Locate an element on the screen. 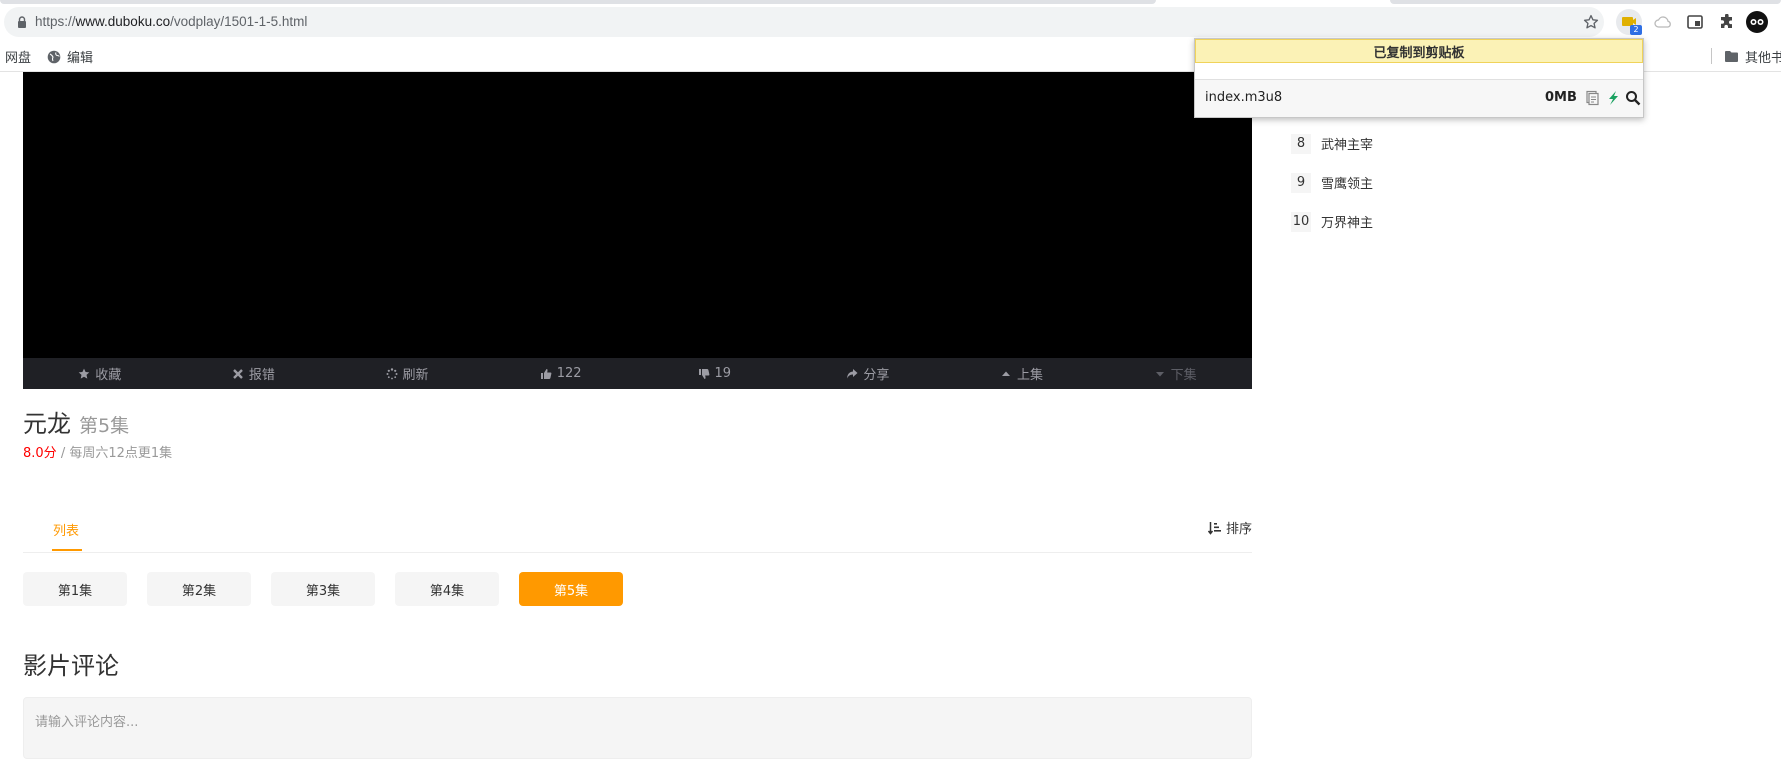  thumbs-up-icon is located at coordinates (546, 373).